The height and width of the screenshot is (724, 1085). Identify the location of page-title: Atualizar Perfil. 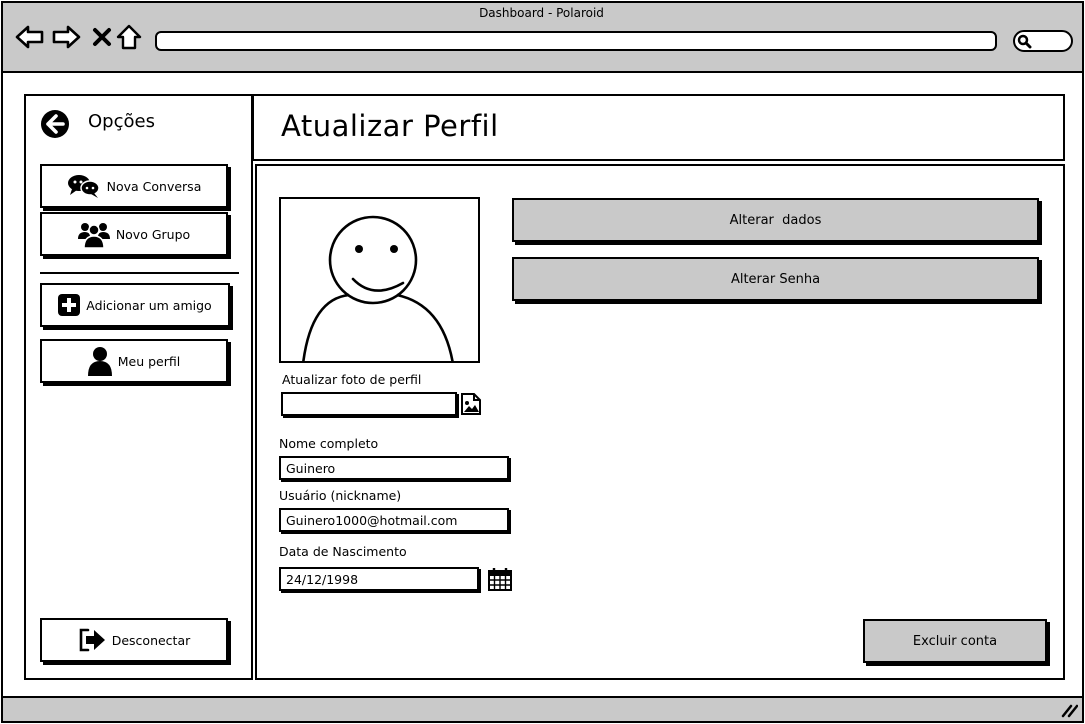
(390, 126).